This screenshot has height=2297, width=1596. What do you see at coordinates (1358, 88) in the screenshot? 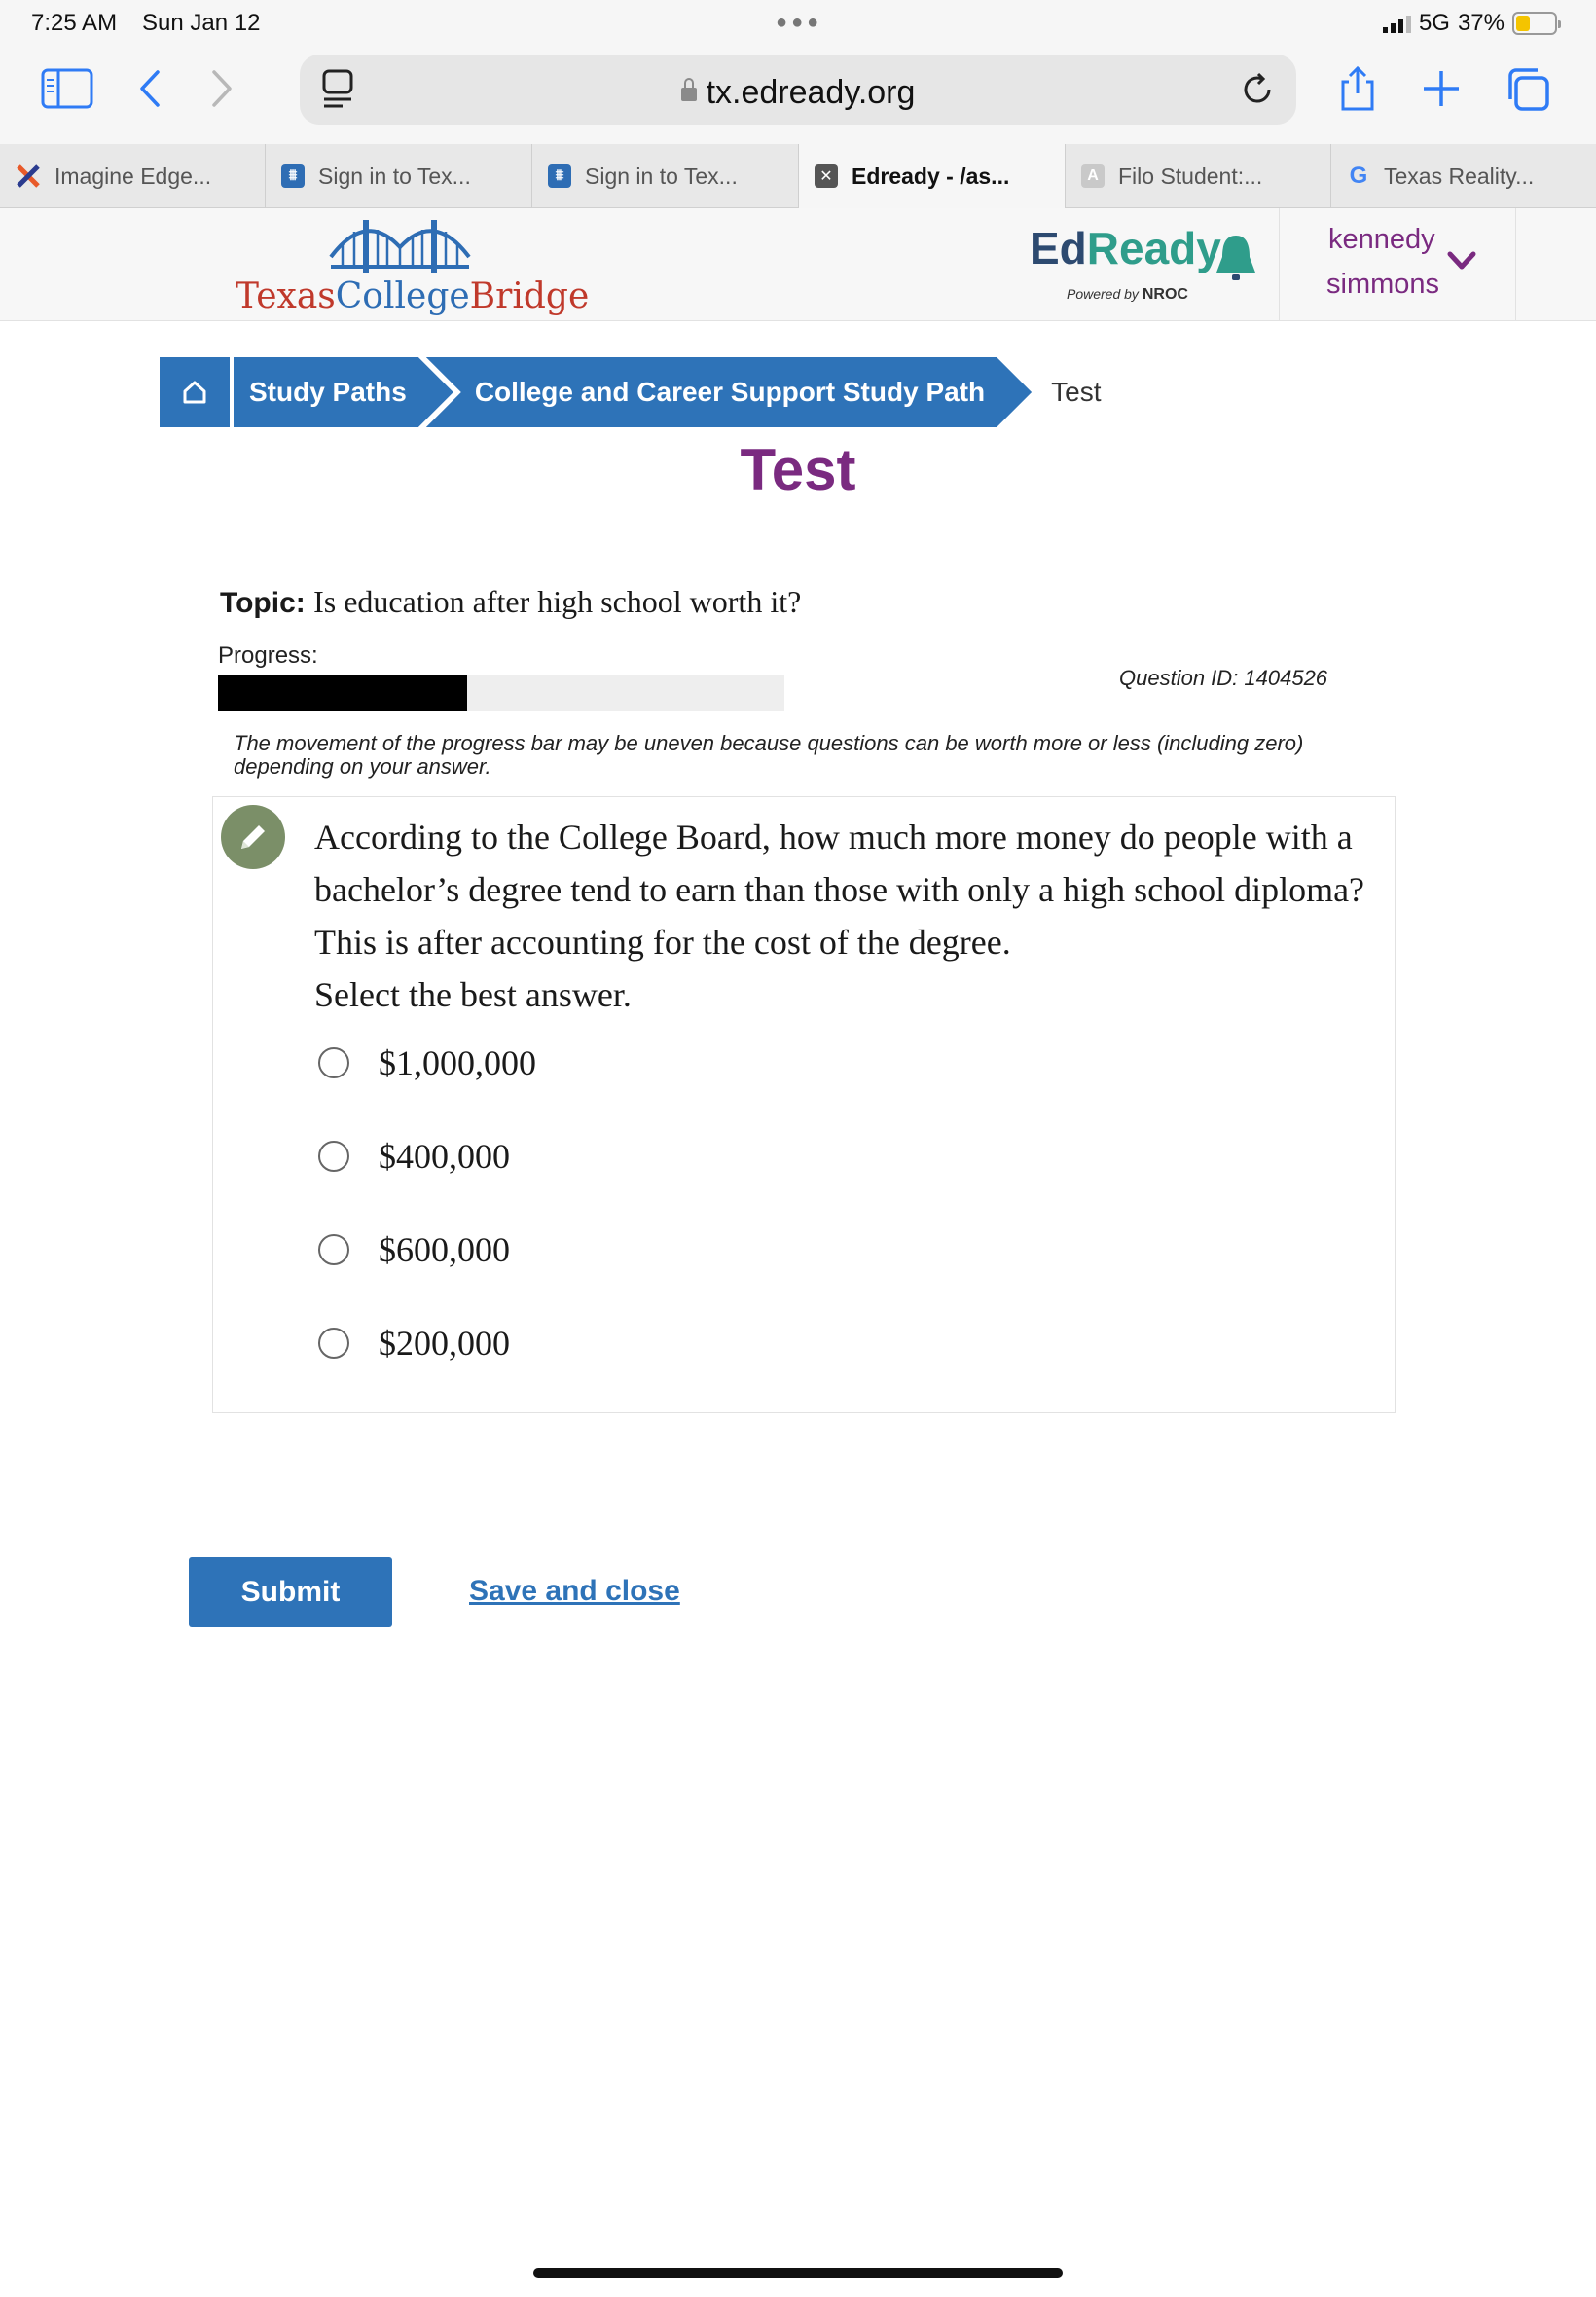
I see `share-icon` at bounding box center [1358, 88].